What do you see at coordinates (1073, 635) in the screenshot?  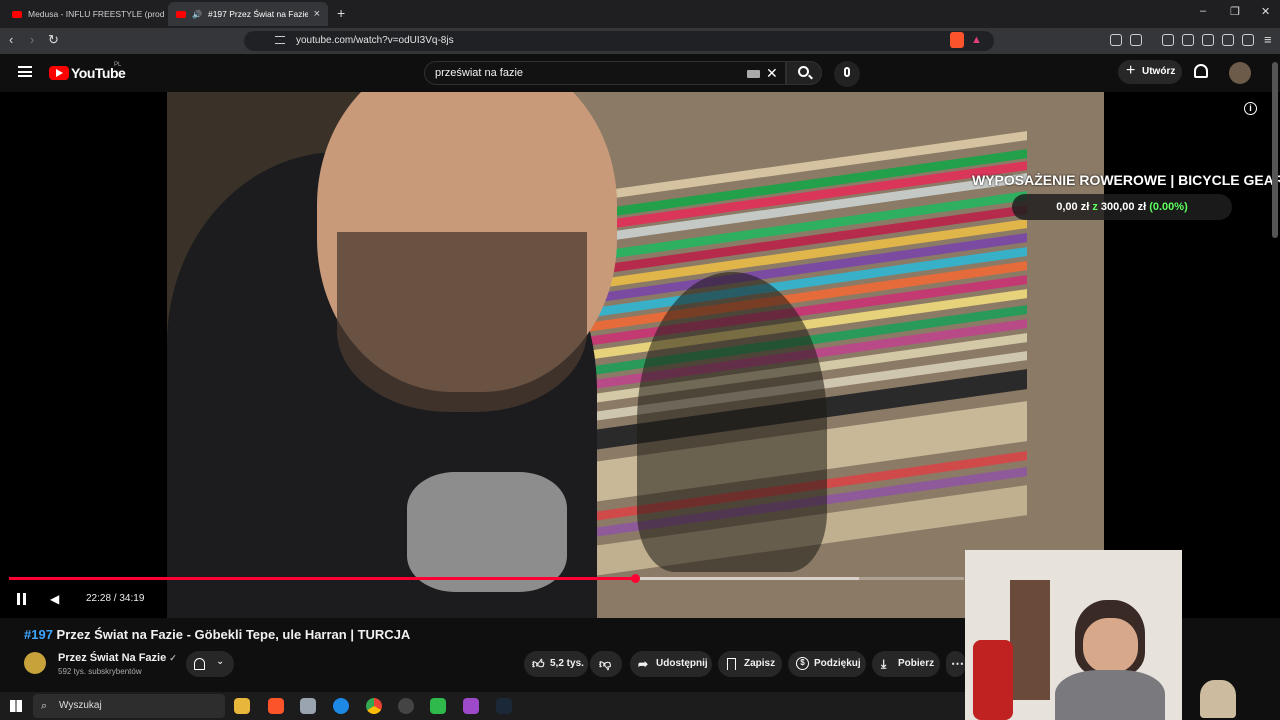 I see `webcam-overlay` at bounding box center [1073, 635].